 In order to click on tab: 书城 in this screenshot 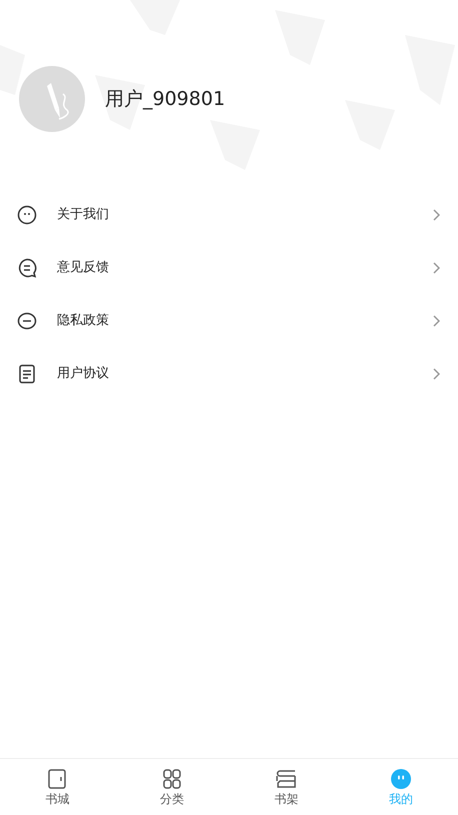, I will do `click(57, 787)`.